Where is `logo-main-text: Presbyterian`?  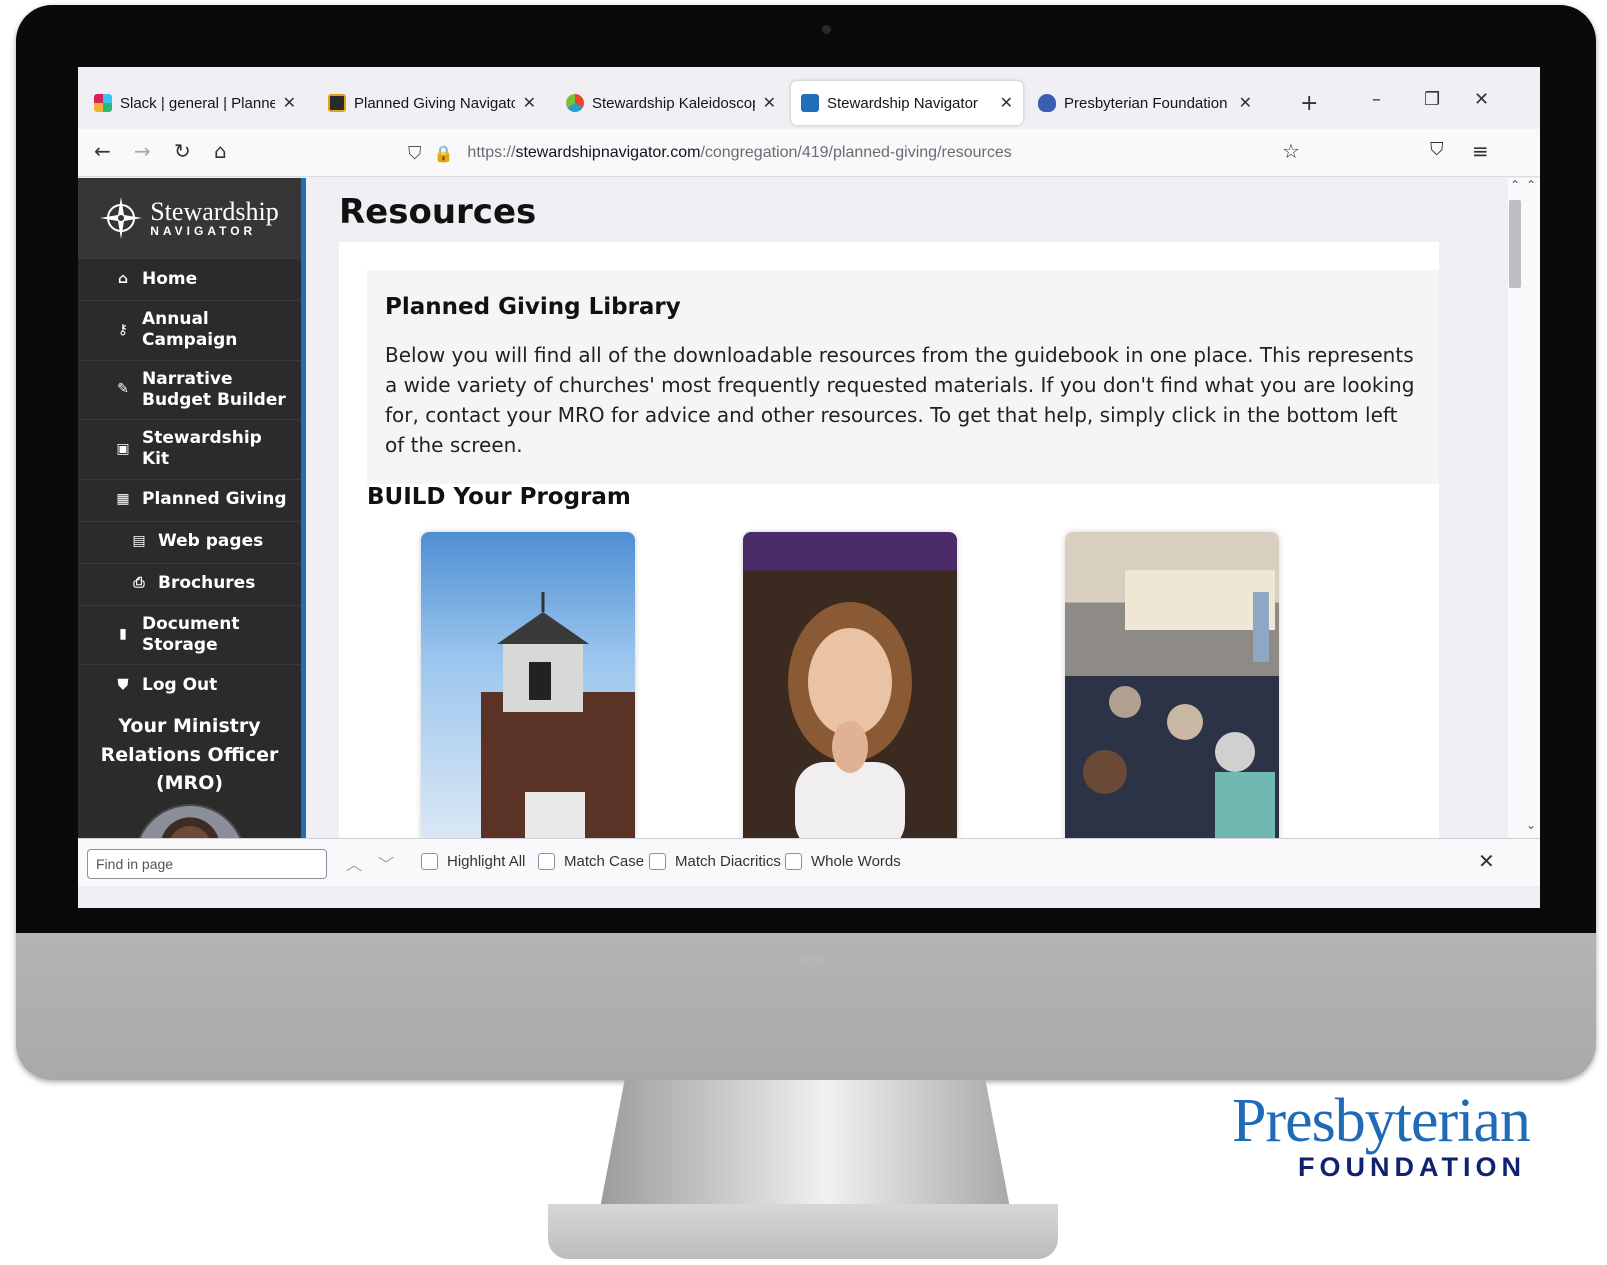
logo-main-text: Presbyterian is located at coordinates (1381, 1121).